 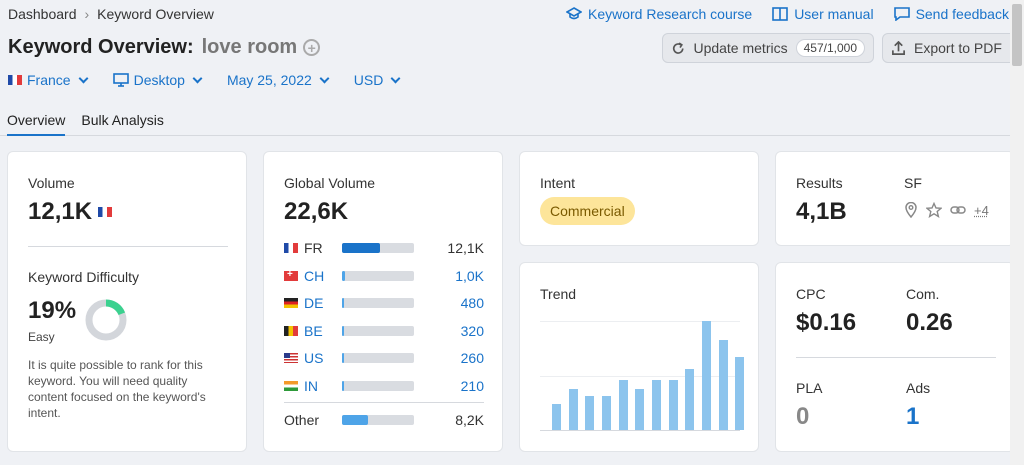 What do you see at coordinates (469, 276) in the screenshot?
I see `country-value: 1,0K` at bounding box center [469, 276].